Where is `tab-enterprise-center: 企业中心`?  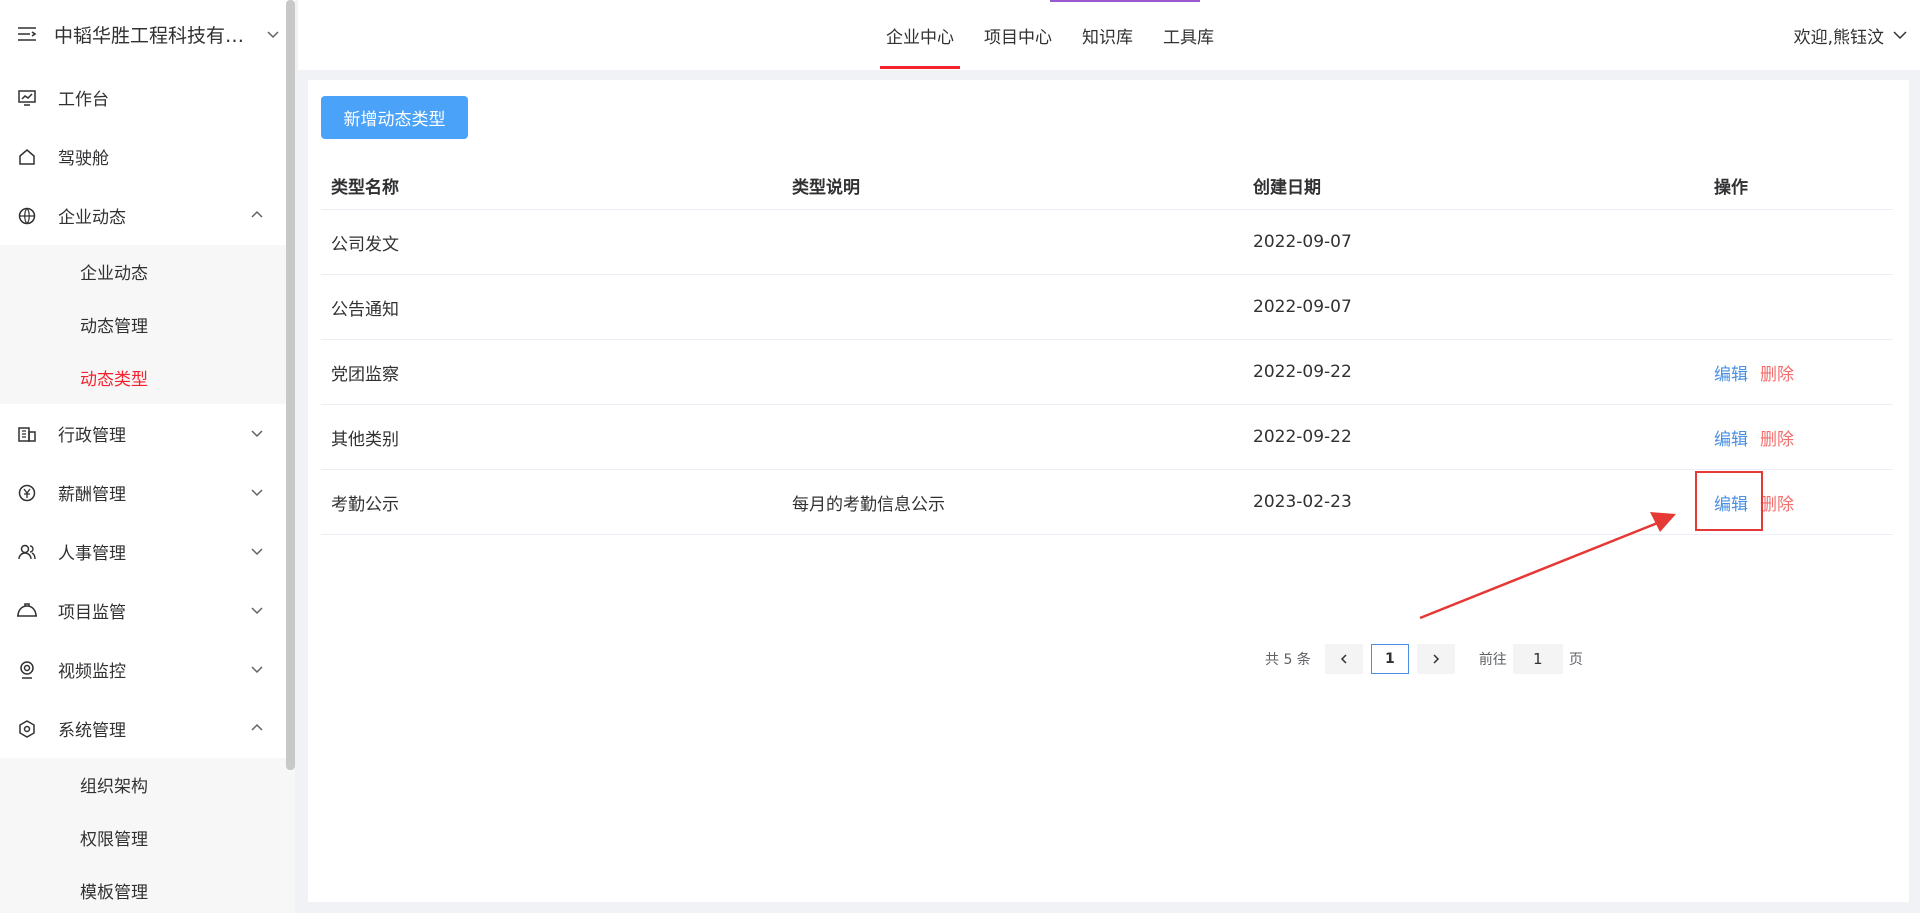
tab-enterprise-center: 企业中心 is located at coordinates (920, 35).